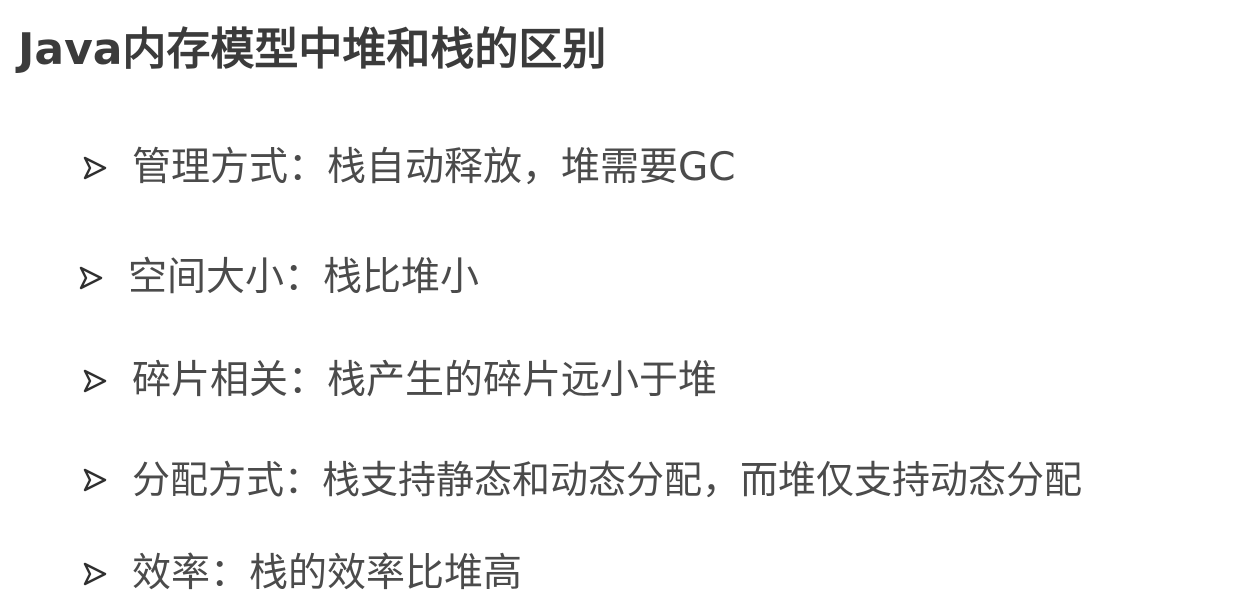 This screenshot has width=1240, height=606. I want to click on bullet-text: 效率：栈的效率比堆高, so click(327, 573).